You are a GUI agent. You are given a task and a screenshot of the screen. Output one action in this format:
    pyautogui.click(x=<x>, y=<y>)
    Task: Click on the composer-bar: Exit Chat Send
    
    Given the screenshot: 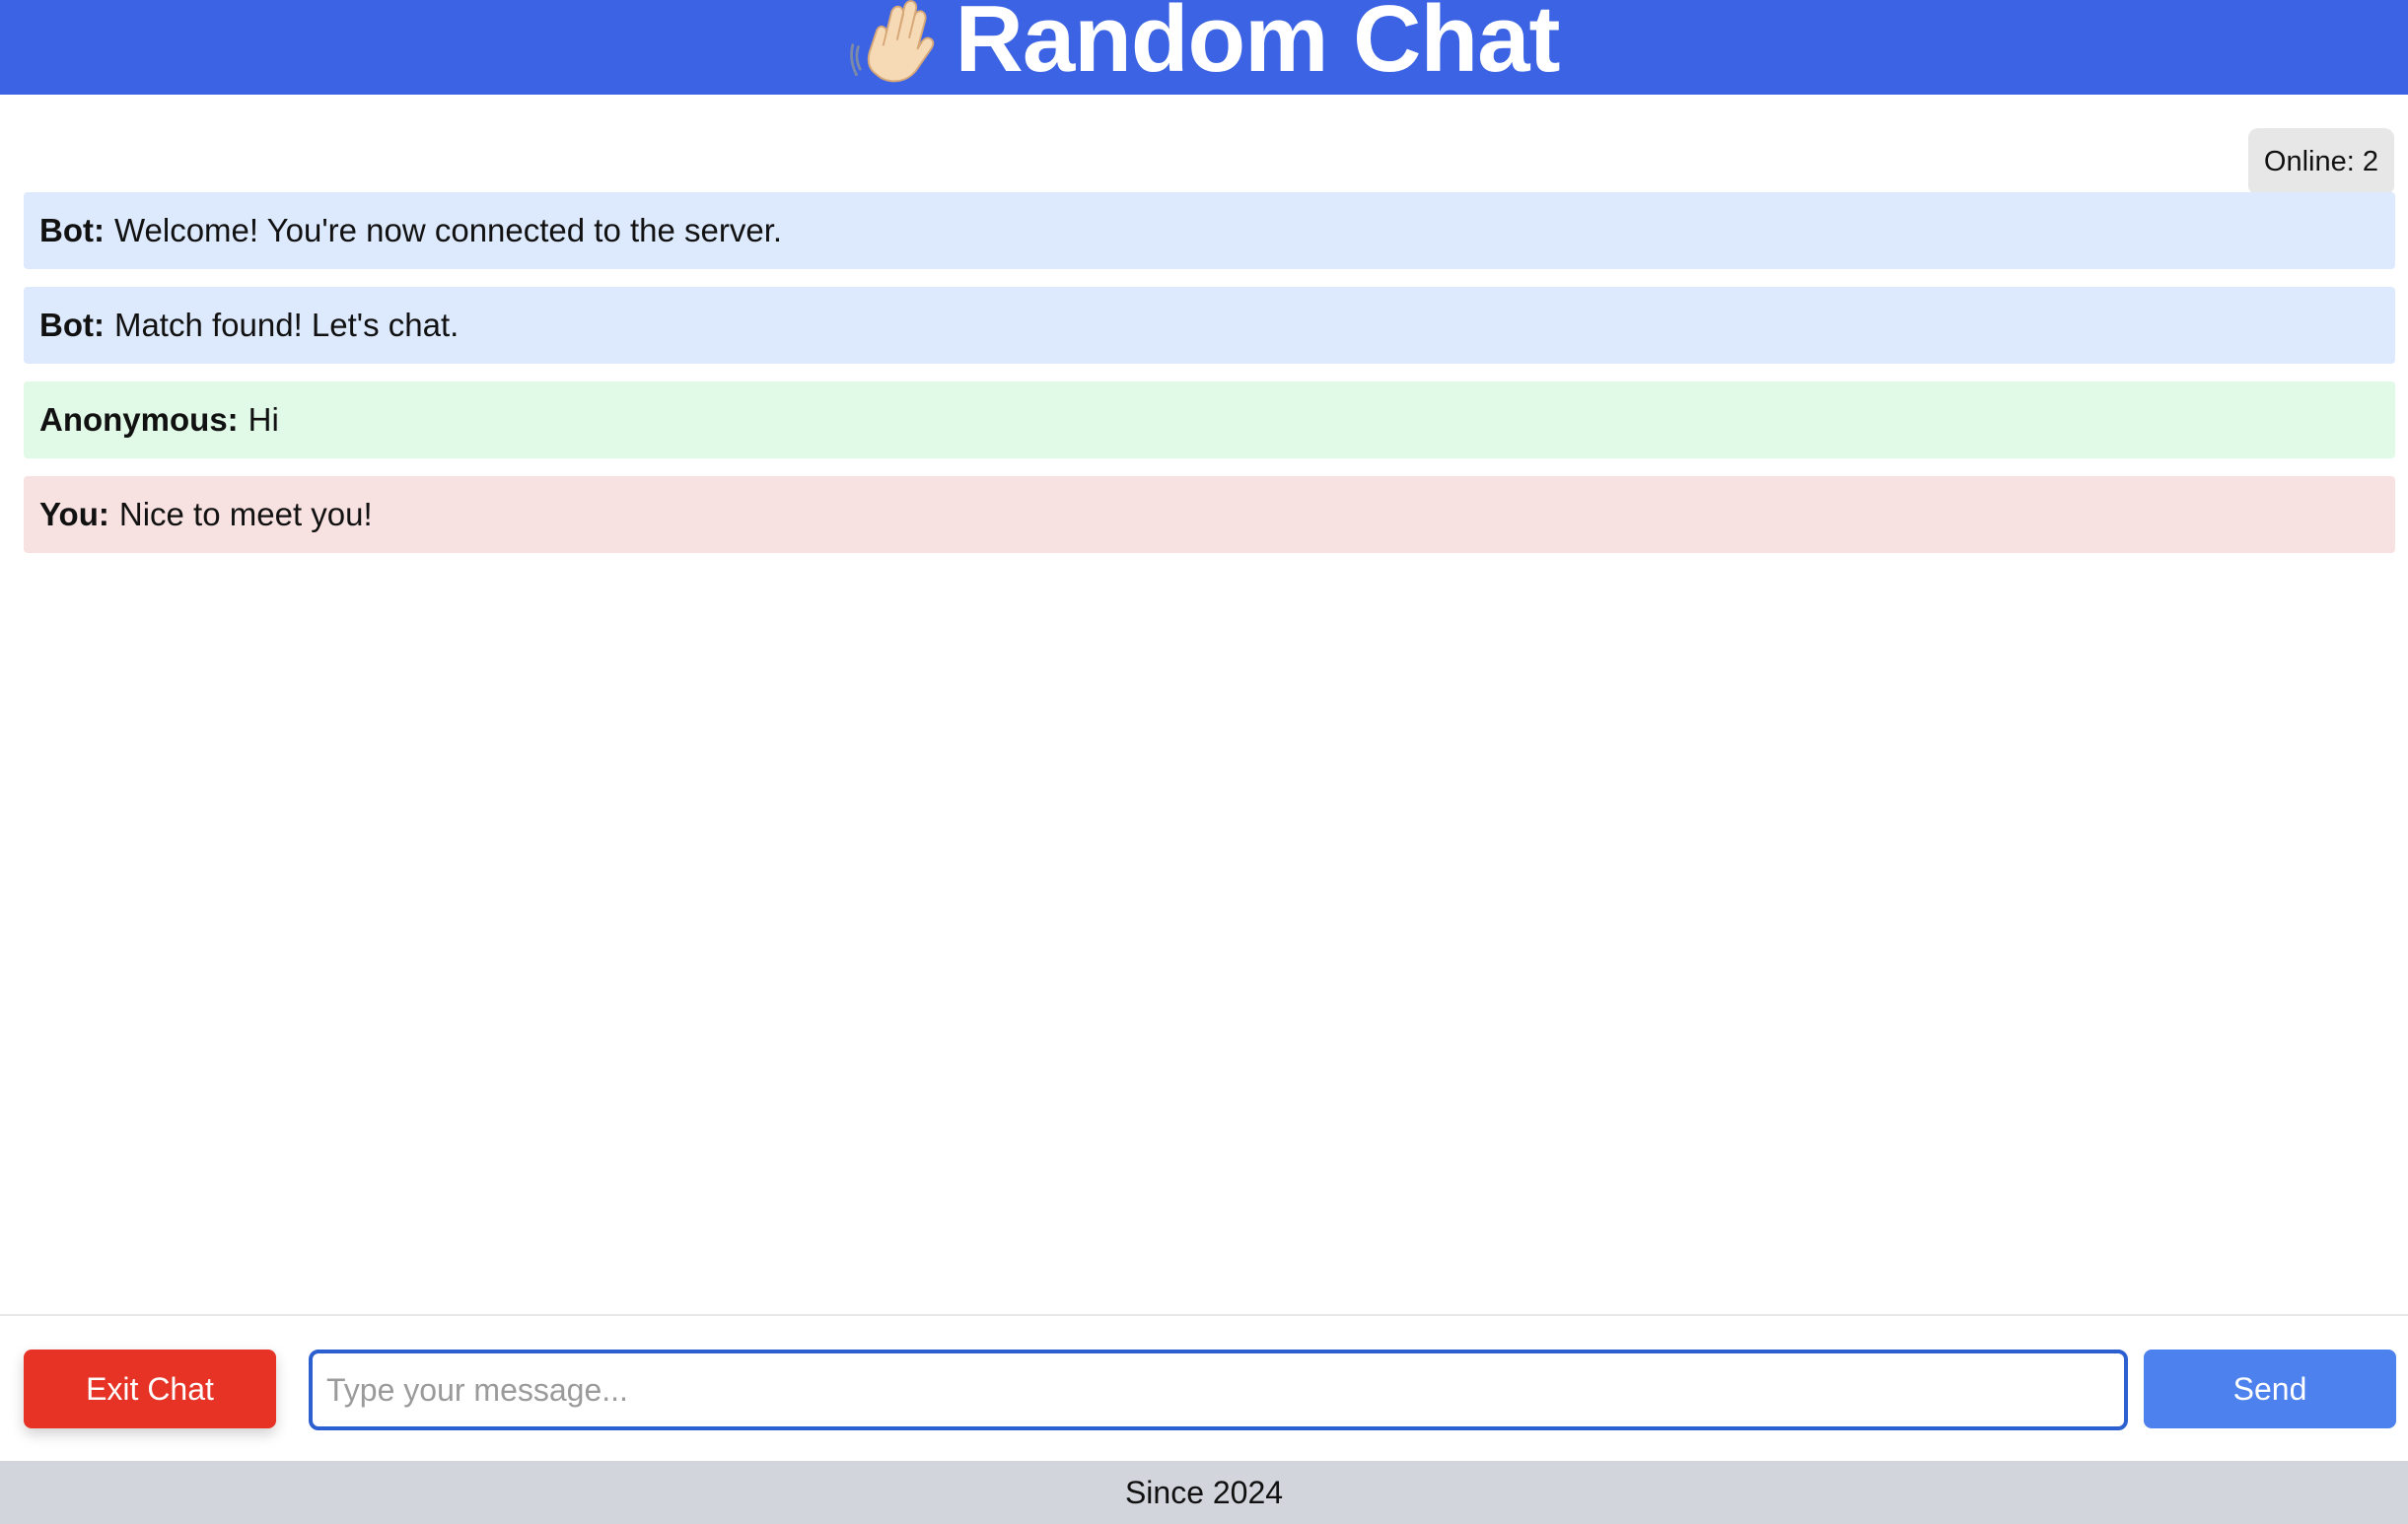 What is the action you would take?
    pyautogui.click(x=1204, y=1387)
    